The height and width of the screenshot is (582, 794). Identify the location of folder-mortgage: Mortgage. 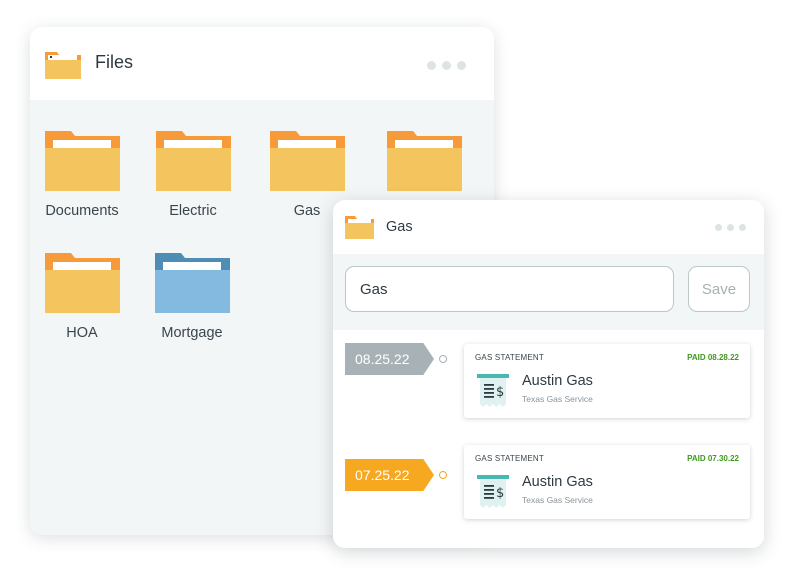
(192, 297).